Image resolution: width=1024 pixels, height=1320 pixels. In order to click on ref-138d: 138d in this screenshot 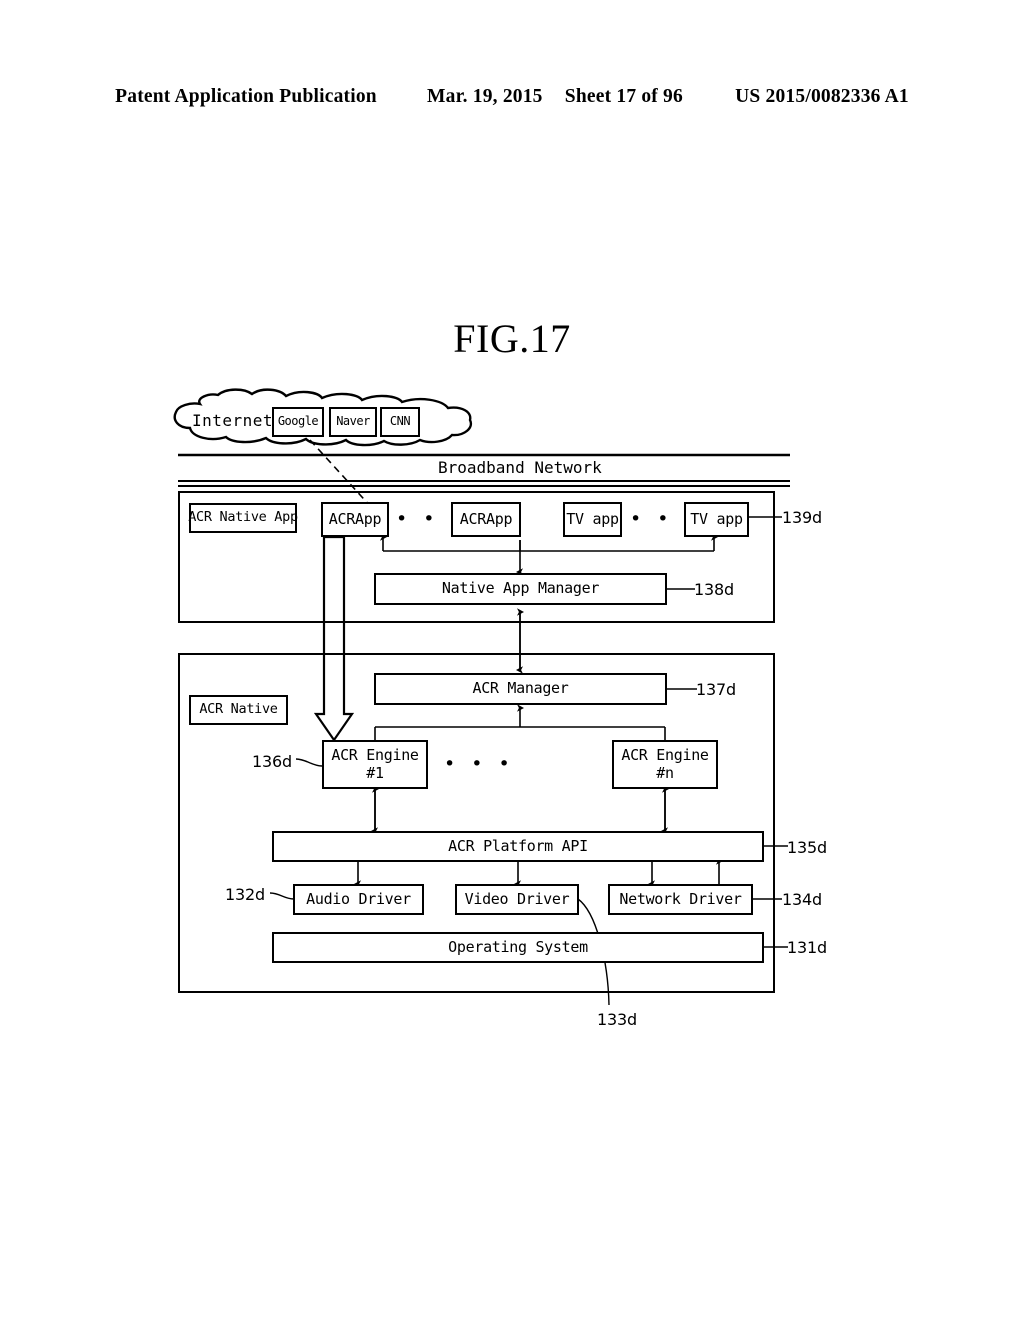, I will do `click(714, 589)`.